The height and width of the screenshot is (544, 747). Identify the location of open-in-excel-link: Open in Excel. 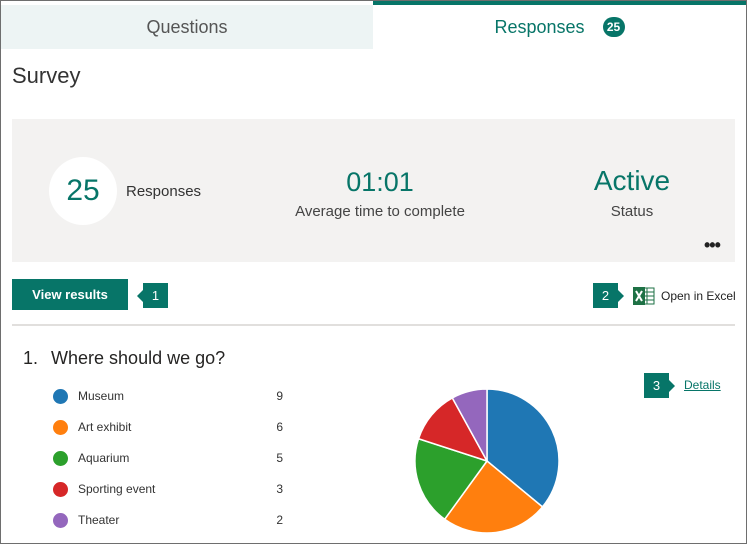
(684, 296).